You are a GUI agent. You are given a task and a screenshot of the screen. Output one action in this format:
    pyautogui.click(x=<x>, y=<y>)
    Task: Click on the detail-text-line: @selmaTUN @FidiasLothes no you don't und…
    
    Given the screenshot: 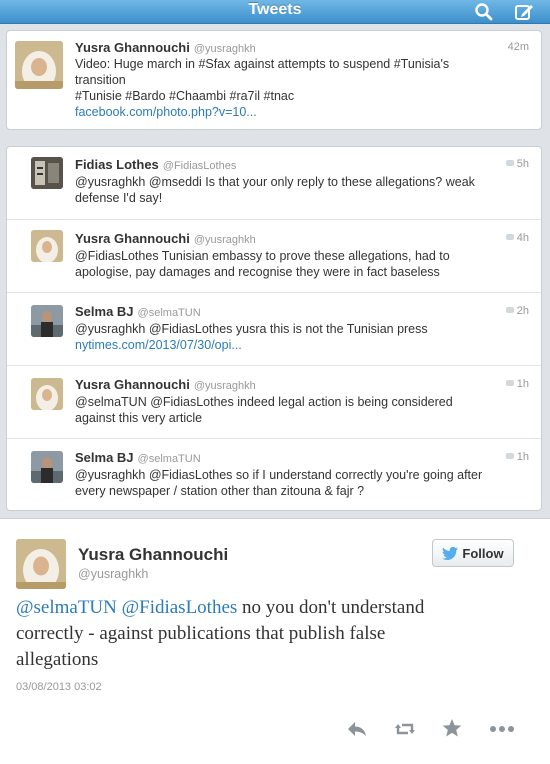 What is the action you would take?
    pyautogui.click(x=276, y=608)
    